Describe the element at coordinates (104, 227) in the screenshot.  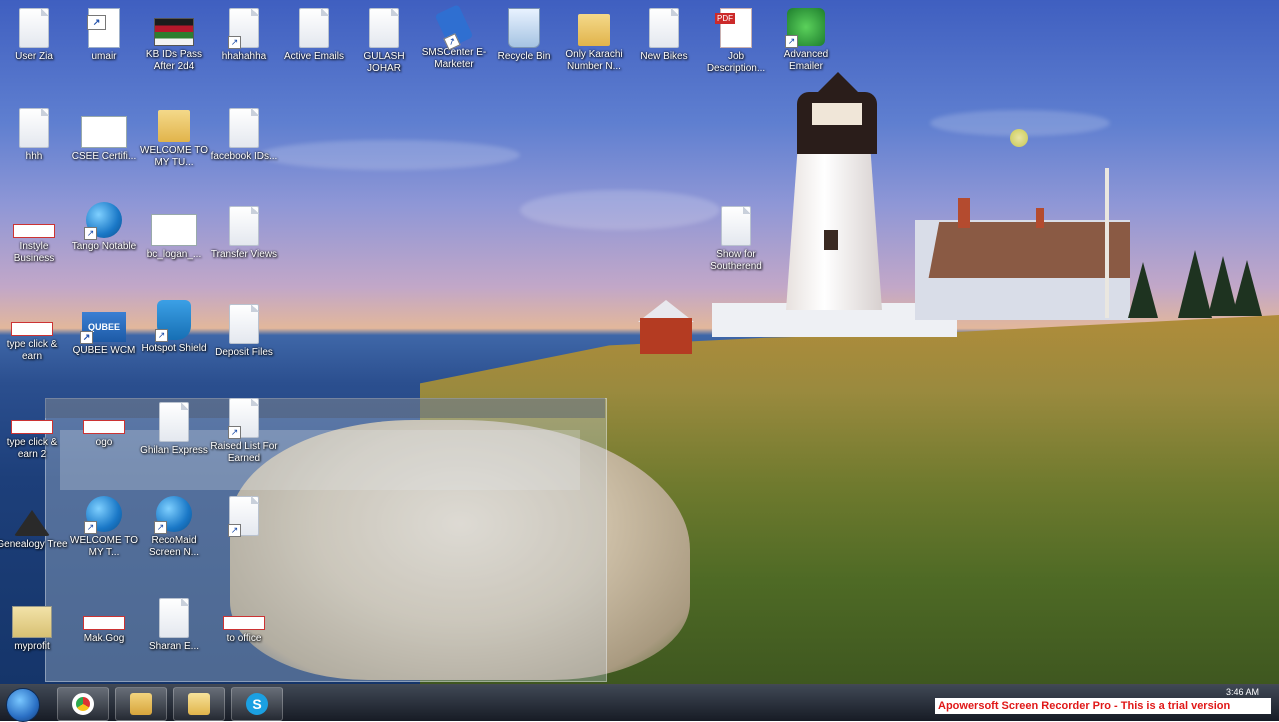
I see `desktop-icon: Tango Notable` at that location.